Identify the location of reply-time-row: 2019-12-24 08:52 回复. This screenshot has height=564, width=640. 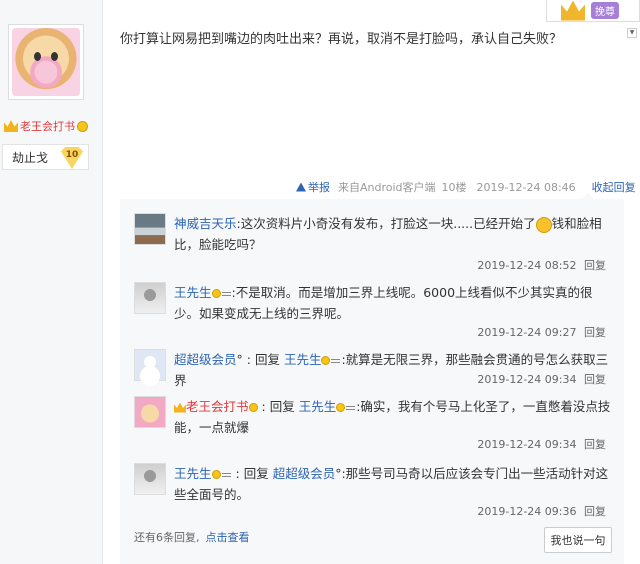
(541, 265).